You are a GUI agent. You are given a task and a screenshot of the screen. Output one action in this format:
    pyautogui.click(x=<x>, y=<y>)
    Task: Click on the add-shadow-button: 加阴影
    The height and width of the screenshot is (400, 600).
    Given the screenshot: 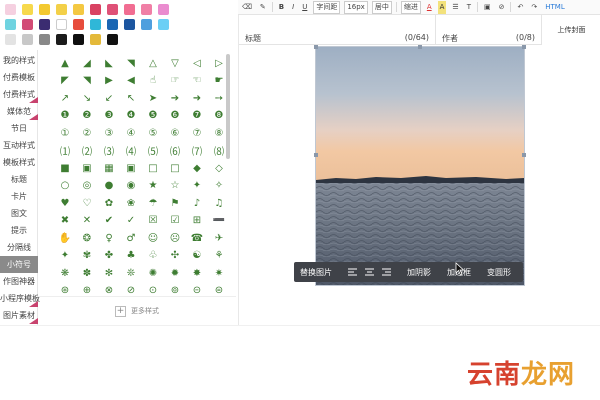 What is the action you would take?
    pyautogui.click(x=419, y=272)
    